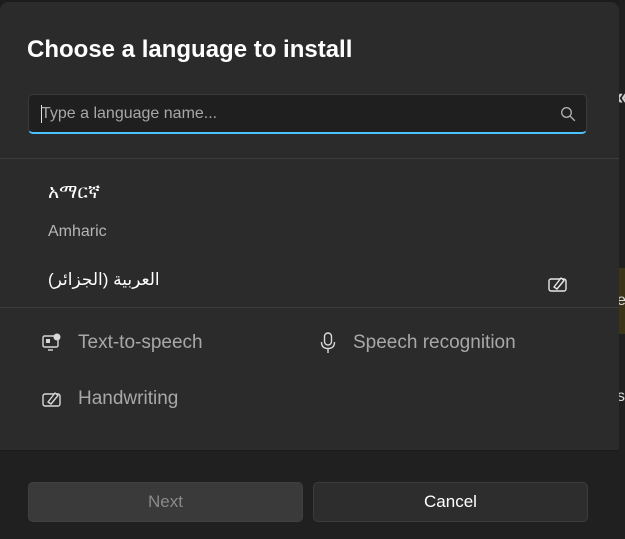 The width and height of the screenshot is (625, 539). I want to click on language-item-arabic-algeria: العربية (الجزائر), so click(104, 280).